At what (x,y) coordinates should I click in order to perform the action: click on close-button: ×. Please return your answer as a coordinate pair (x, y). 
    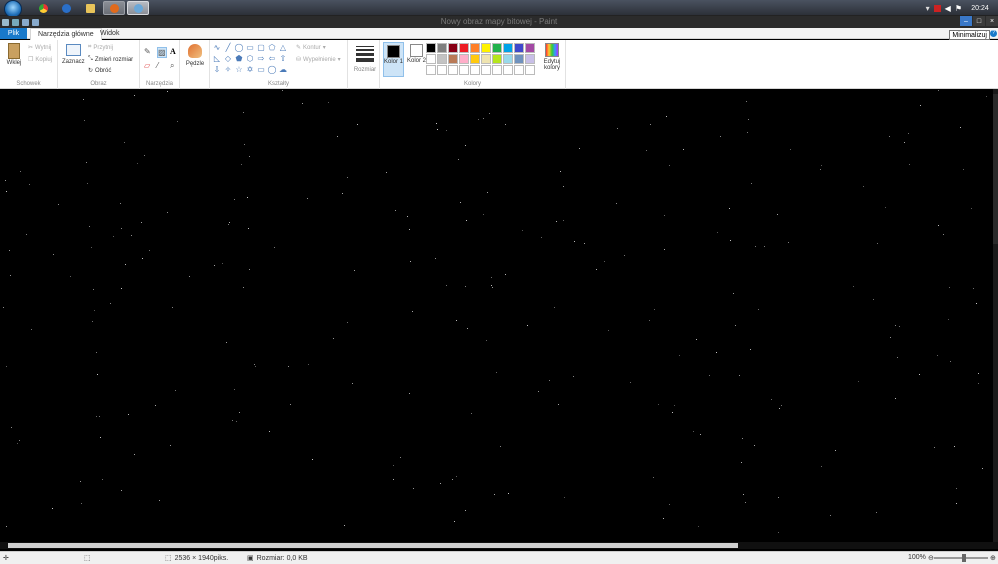
    Looking at the image, I should click on (992, 21).